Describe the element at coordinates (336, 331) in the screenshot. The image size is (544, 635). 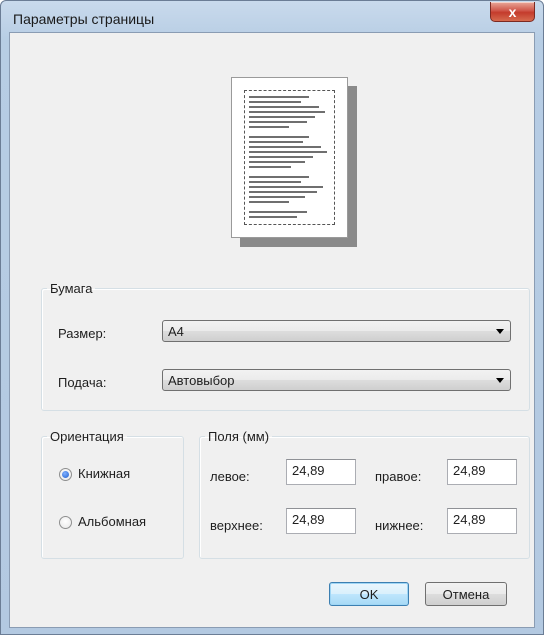
I see `paper-size-dropdown: A4` at that location.